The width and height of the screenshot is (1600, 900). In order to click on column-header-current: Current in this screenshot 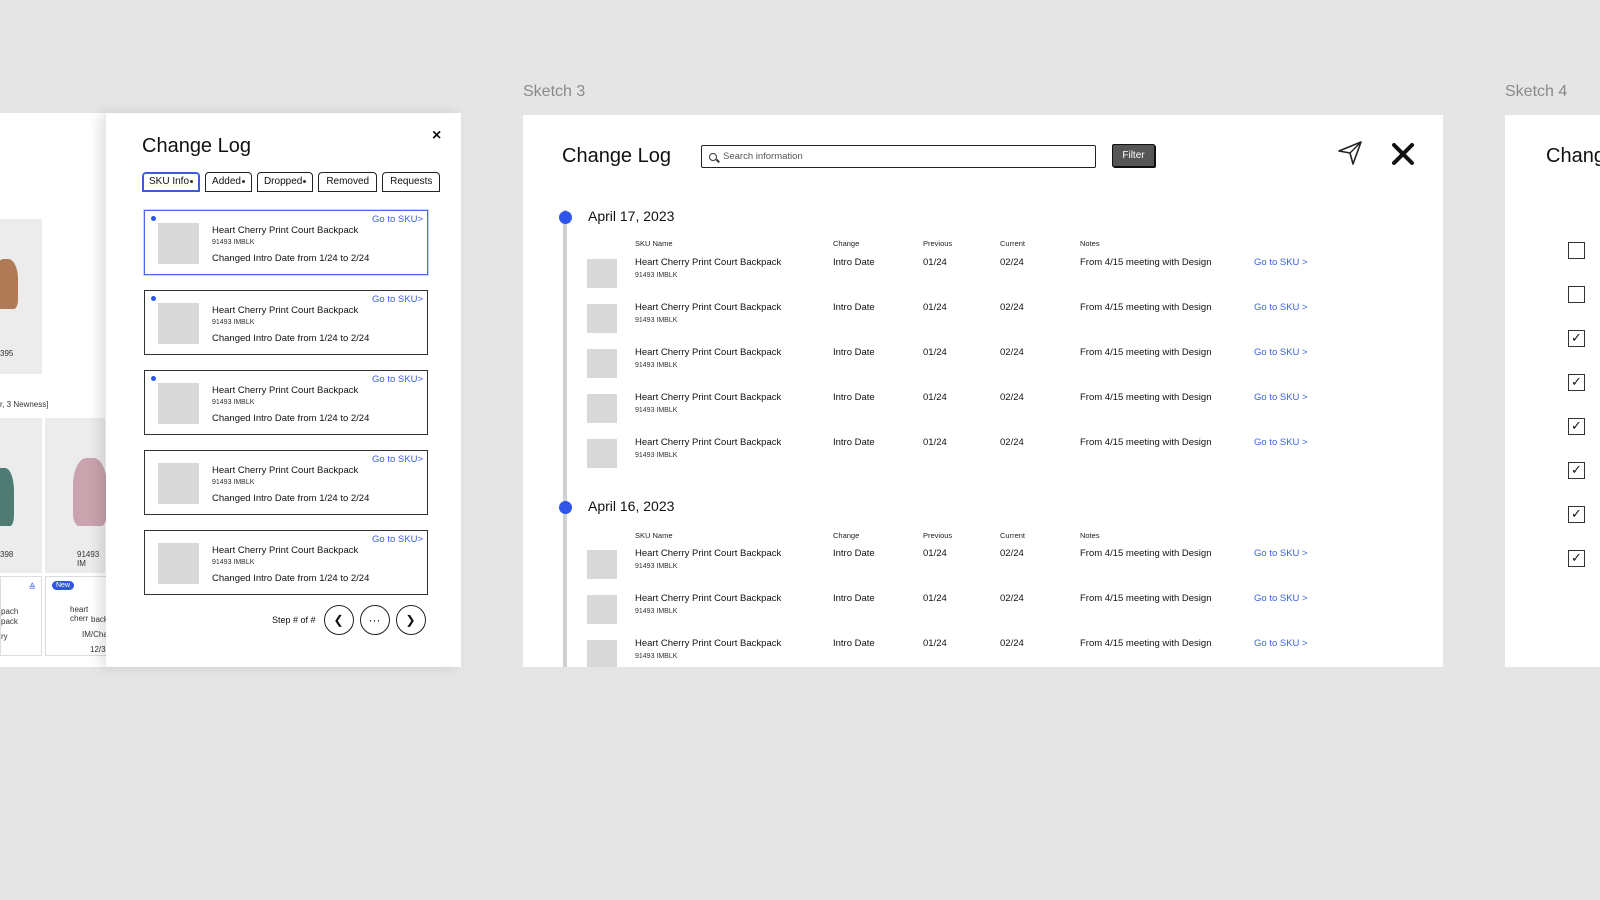, I will do `click(1013, 535)`.